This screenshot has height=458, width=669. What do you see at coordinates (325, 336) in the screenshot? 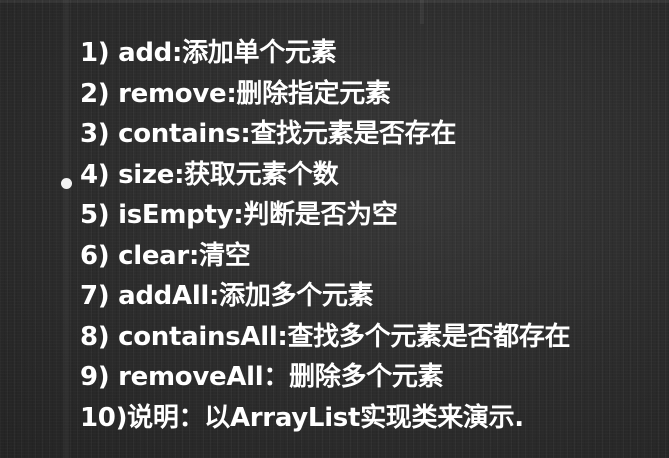
I see `list-item: 8) containsAll:查找多个元素是否都存在` at bounding box center [325, 336].